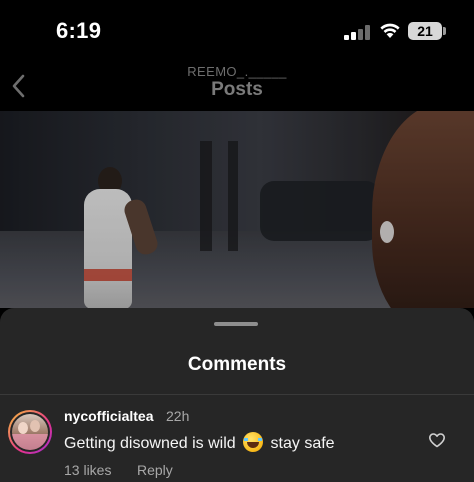  I want to click on sheet-drag-handle, so click(236, 324).